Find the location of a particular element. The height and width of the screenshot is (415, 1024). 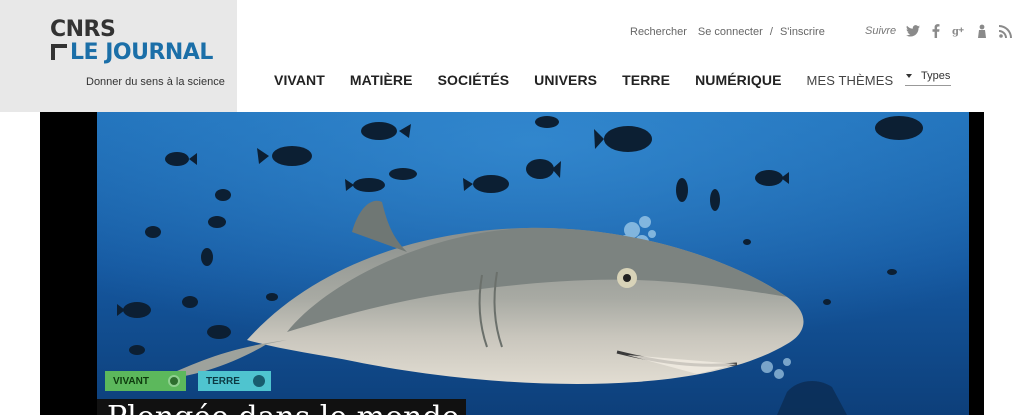

utility-links: Rechercher Se connecter / S'inscrire is located at coordinates (727, 32).